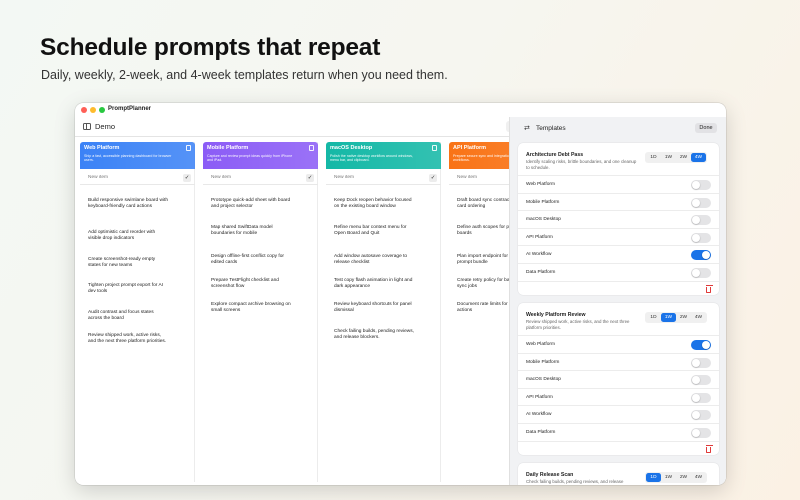  Describe the element at coordinates (210, 47) in the screenshot. I see `hero-title: Schedule prompts that repeat` at that location.